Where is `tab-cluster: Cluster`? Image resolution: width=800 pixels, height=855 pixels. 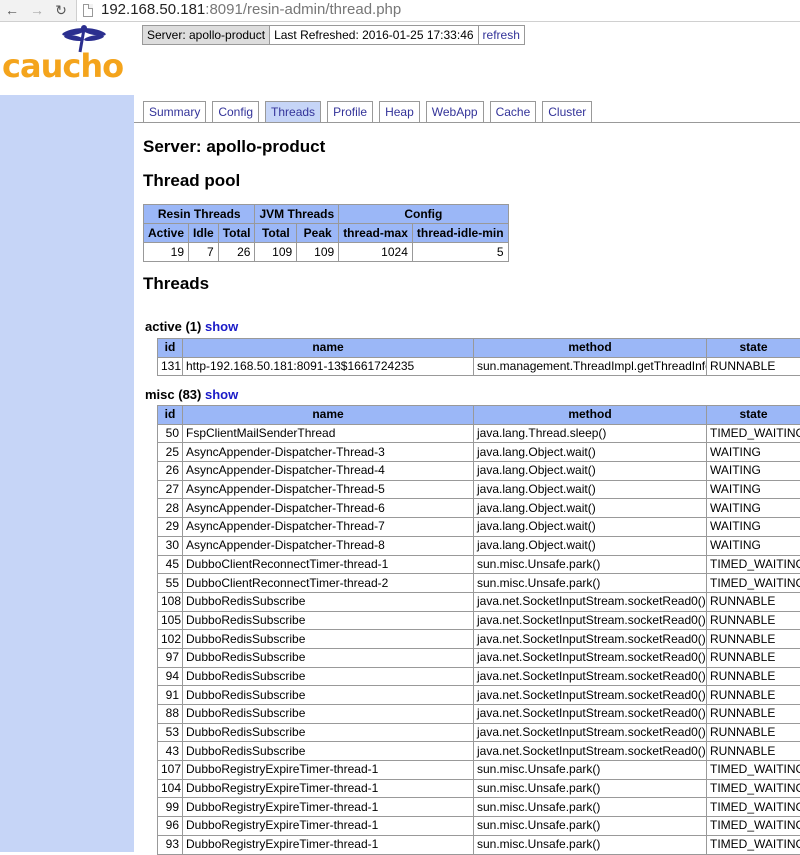 tab-cluster: Cluster is located at coordinates (567, 112).